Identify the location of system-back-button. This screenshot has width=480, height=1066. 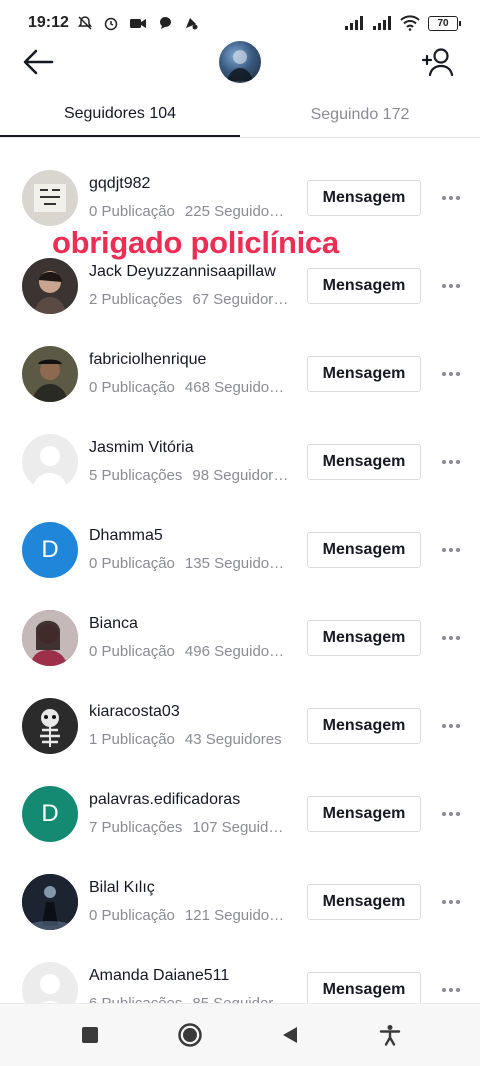
(290, 1035).